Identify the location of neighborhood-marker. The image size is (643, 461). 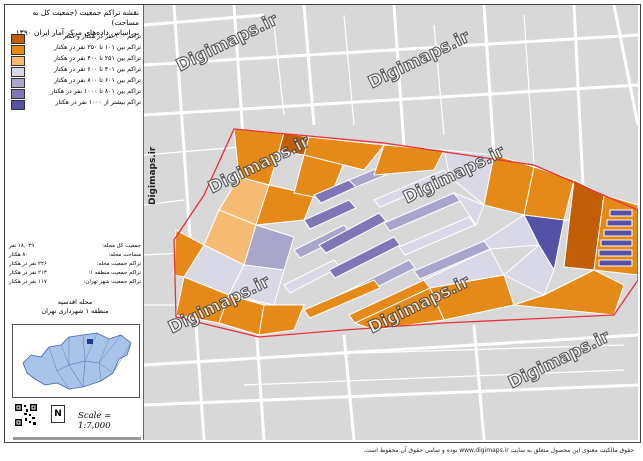
(90, 341).